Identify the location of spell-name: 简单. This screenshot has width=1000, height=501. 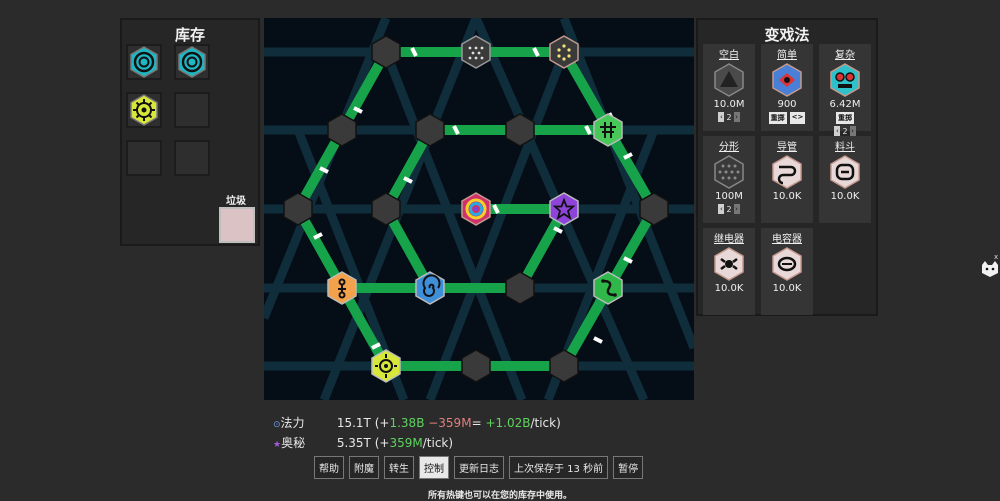
(787, 55).